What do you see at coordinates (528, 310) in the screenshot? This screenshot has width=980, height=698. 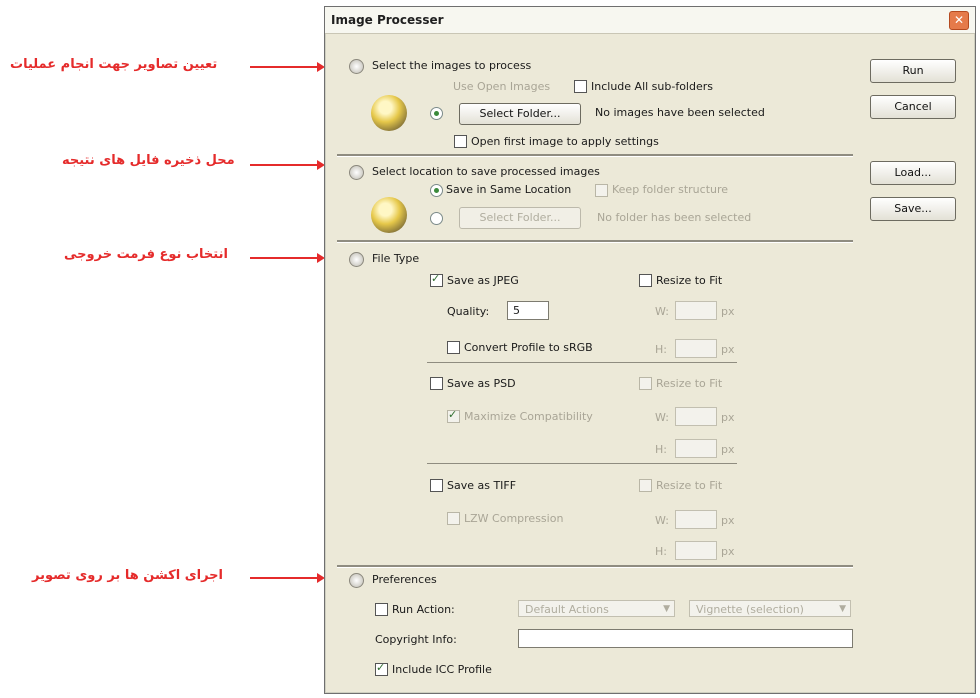 I see `quality-input: 5` at bounding box center [528, 310].